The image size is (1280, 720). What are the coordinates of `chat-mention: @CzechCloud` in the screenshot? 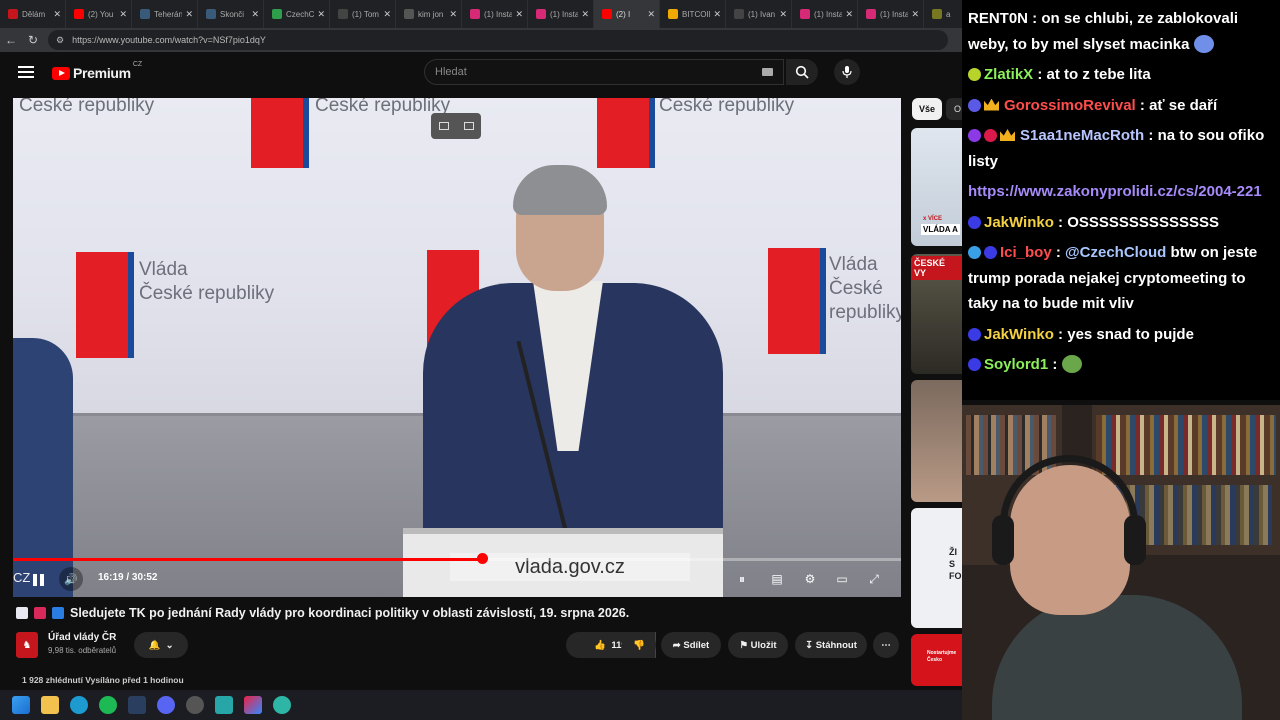 It's located at (1115, 252).